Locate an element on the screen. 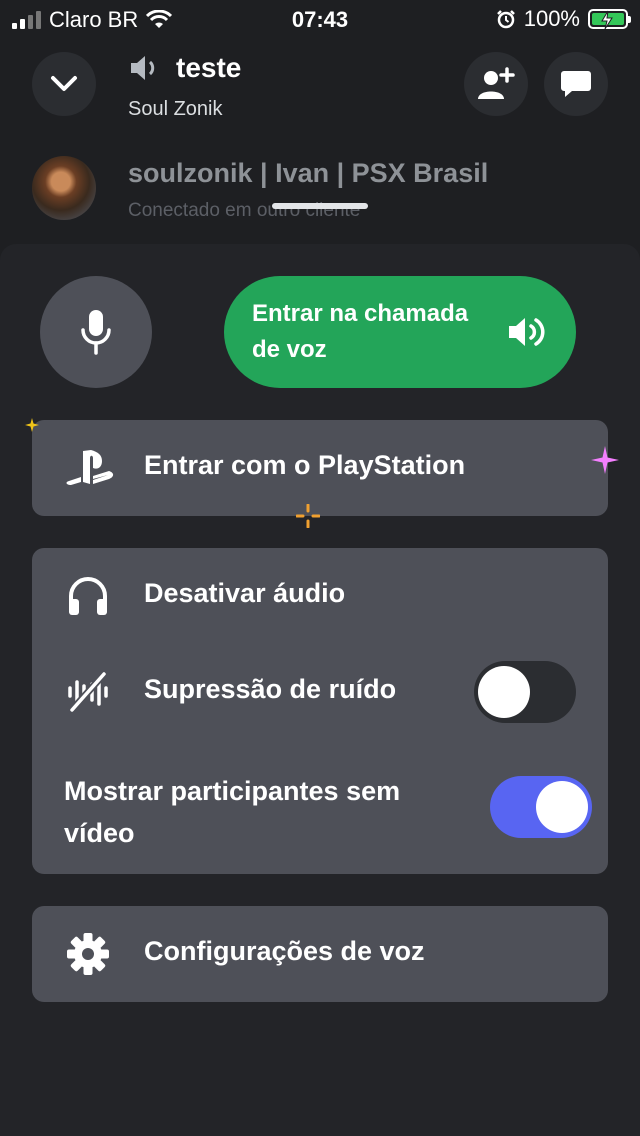 This screenshot has width=640, height=1136. carrier-name: Claro BR is located at coordinates (94, 19).